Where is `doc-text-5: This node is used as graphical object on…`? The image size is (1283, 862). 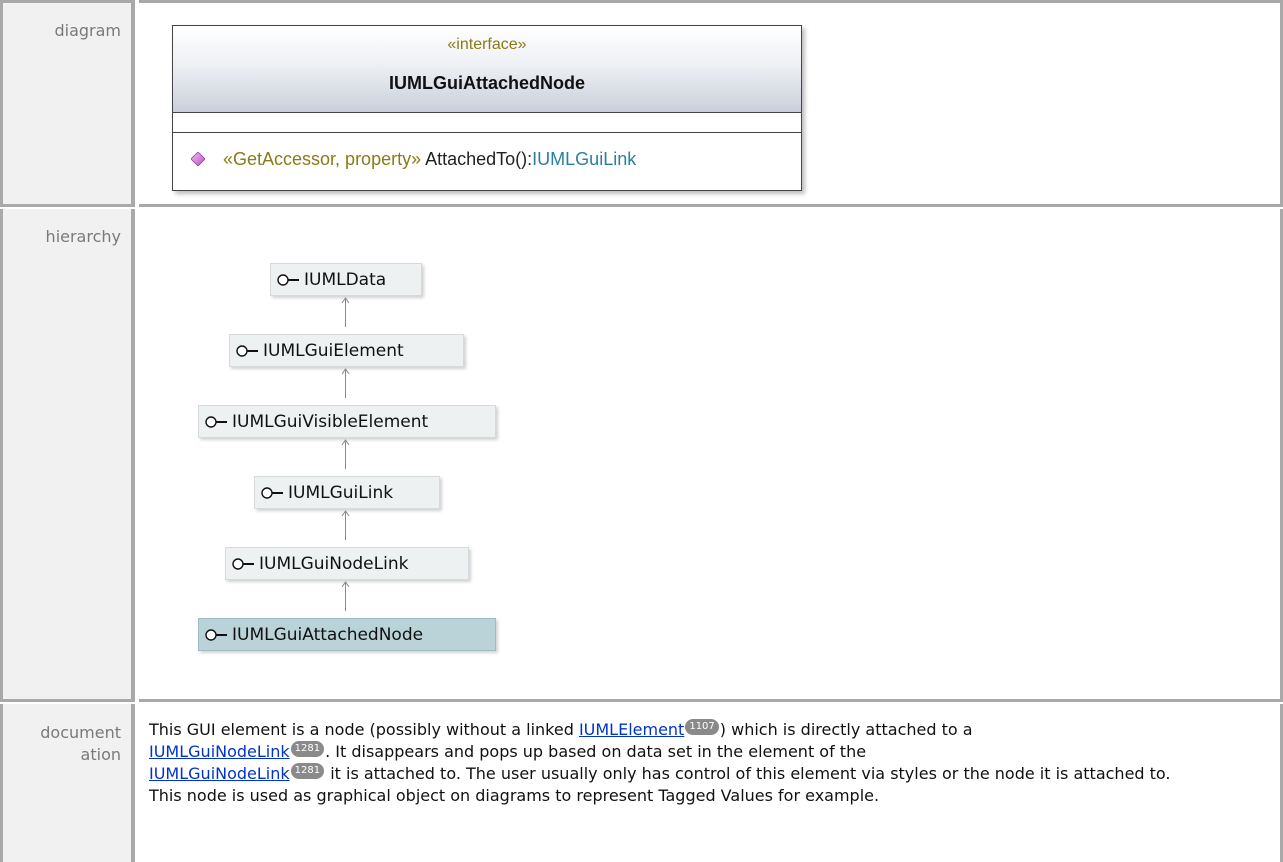
doc-text-5: This node is used as graphical object on… is located at coordinates (514, 795).